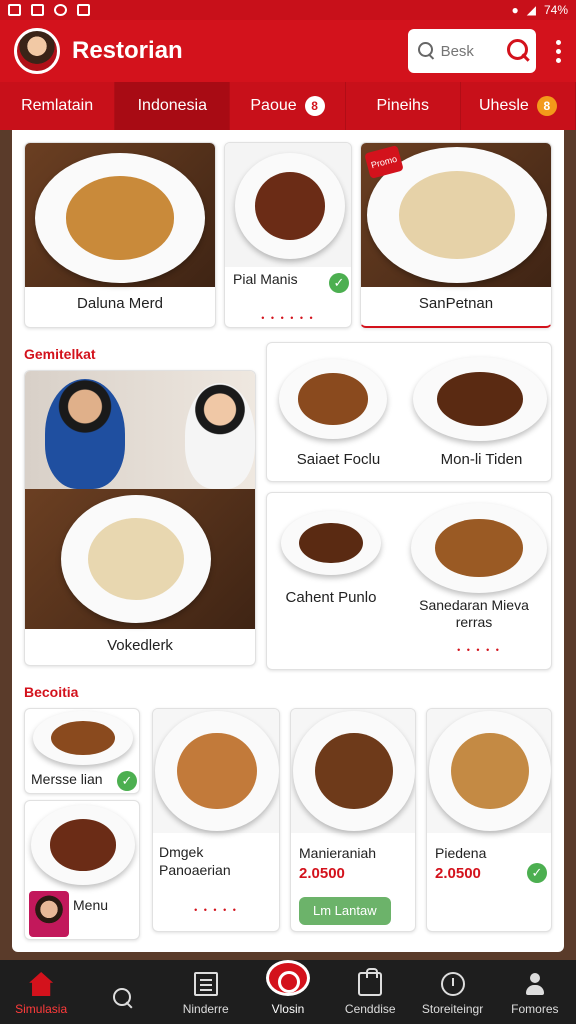 This screenshot has height=1024, width=576. What do you see at coordinates (205, 1009) in the screenshot?
I see `nav-label: Ninderre` at bounding box center [205, 1009].